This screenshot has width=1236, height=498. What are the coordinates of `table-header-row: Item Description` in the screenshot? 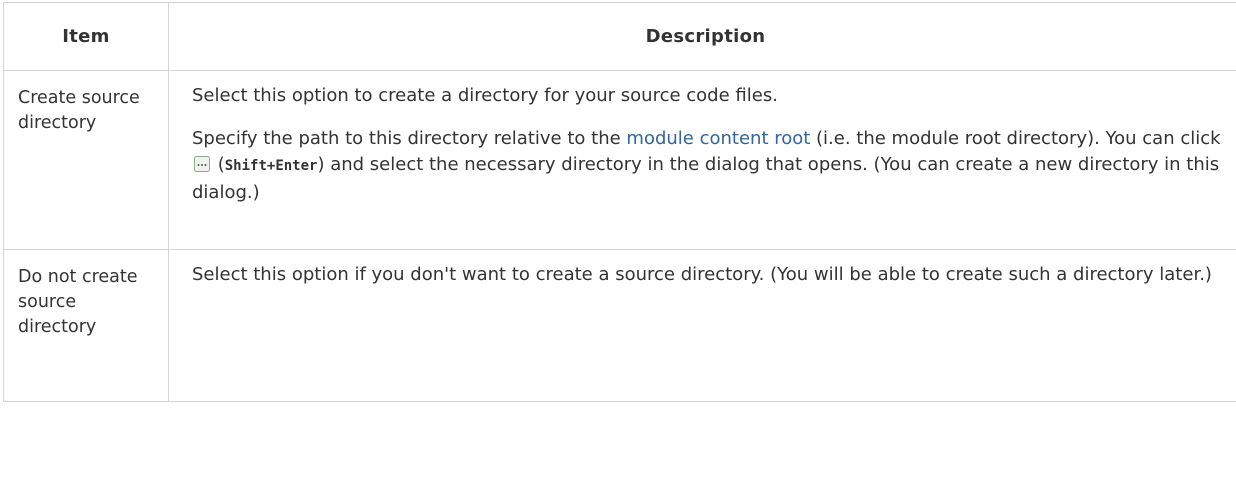 It's located at (619, 36).